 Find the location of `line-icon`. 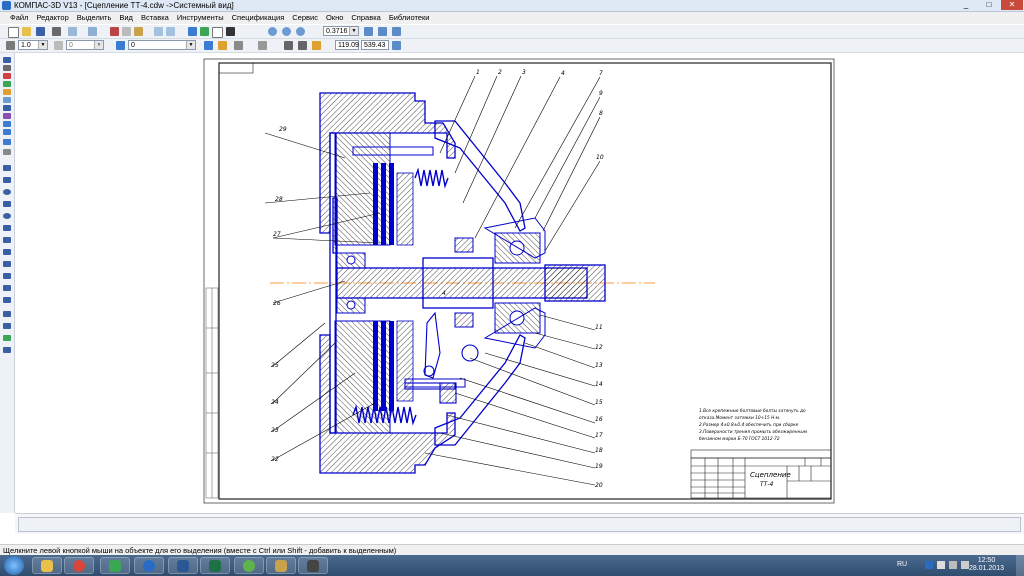

line-icon is located at coordinates (7, 168).